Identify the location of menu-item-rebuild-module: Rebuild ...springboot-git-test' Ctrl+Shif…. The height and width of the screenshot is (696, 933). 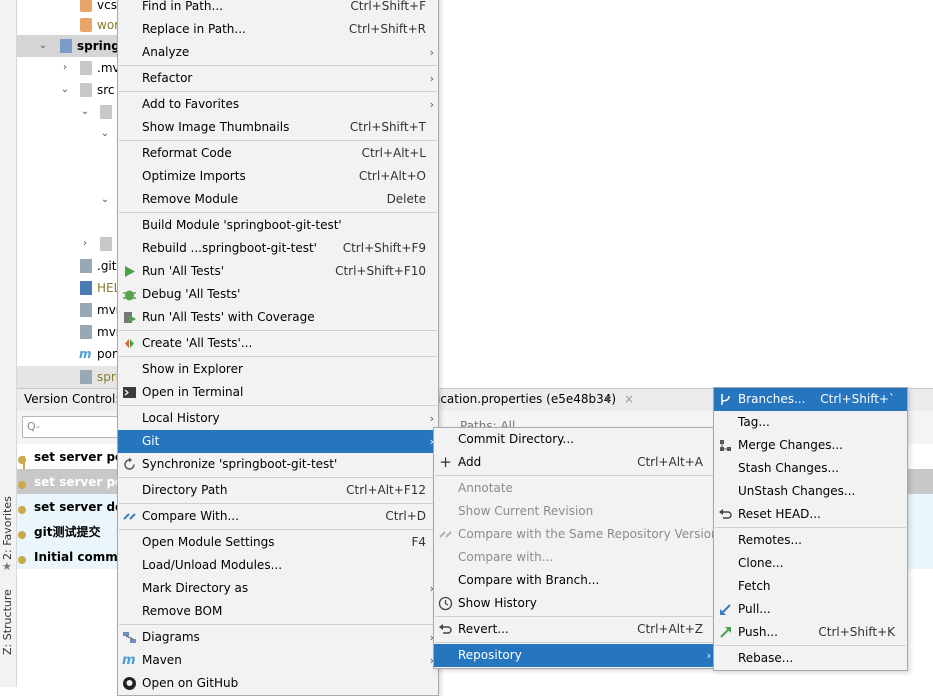
(278, 248).